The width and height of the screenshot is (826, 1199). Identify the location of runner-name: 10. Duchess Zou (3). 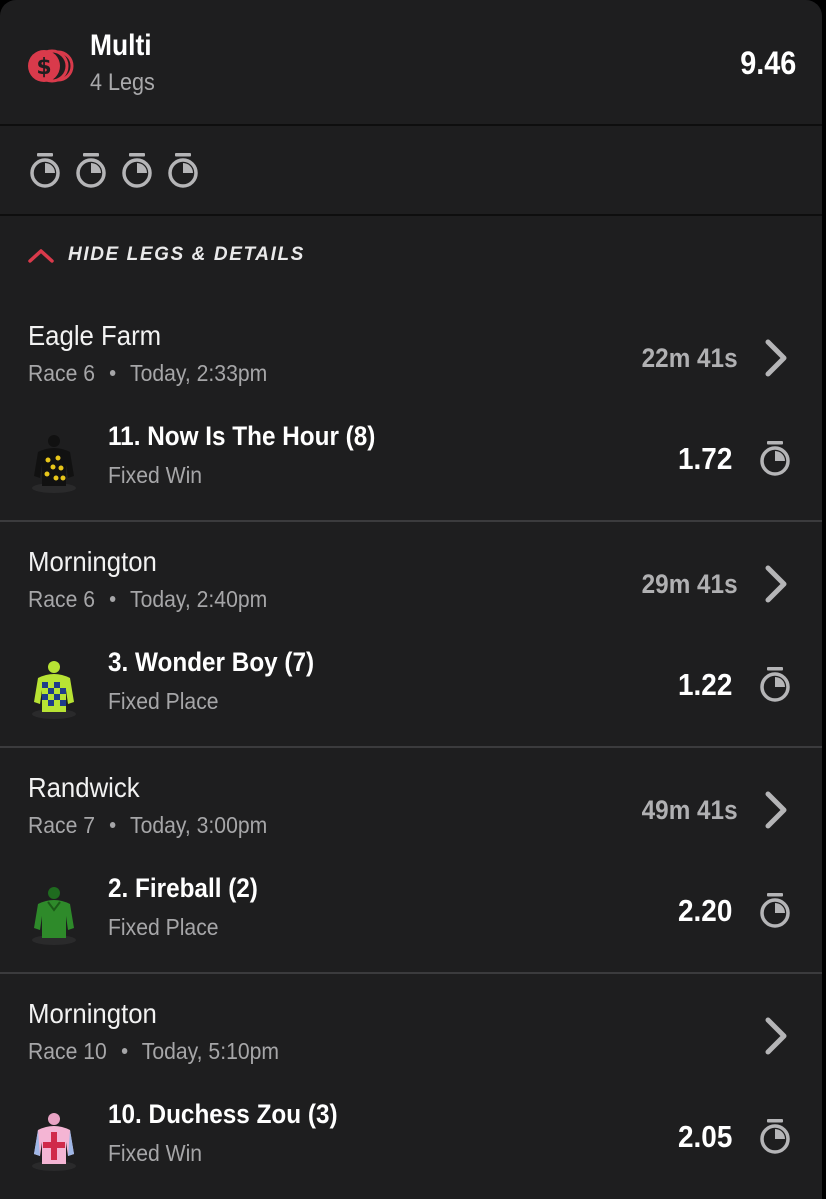
(223, 1114).